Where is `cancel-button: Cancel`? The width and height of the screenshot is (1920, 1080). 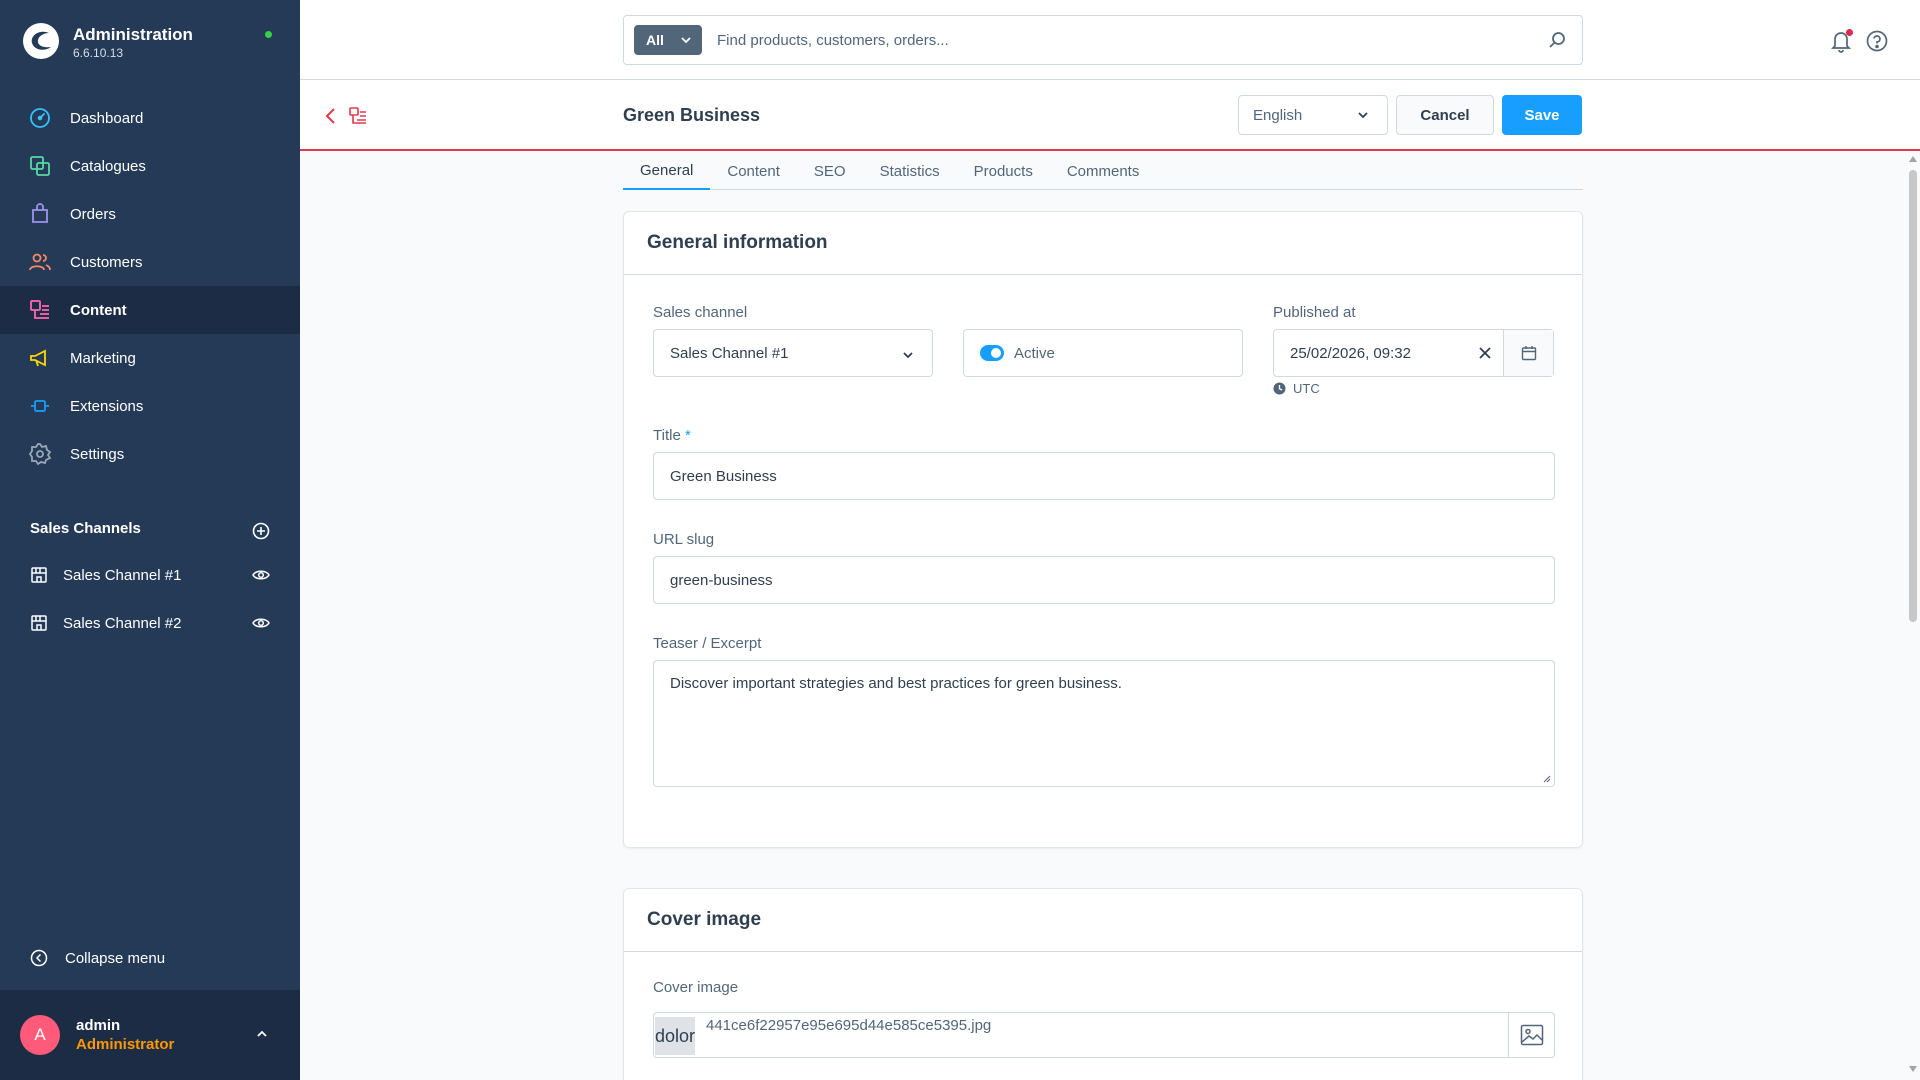
cancel-button: Cancel is located at coordinates (1445, 115).